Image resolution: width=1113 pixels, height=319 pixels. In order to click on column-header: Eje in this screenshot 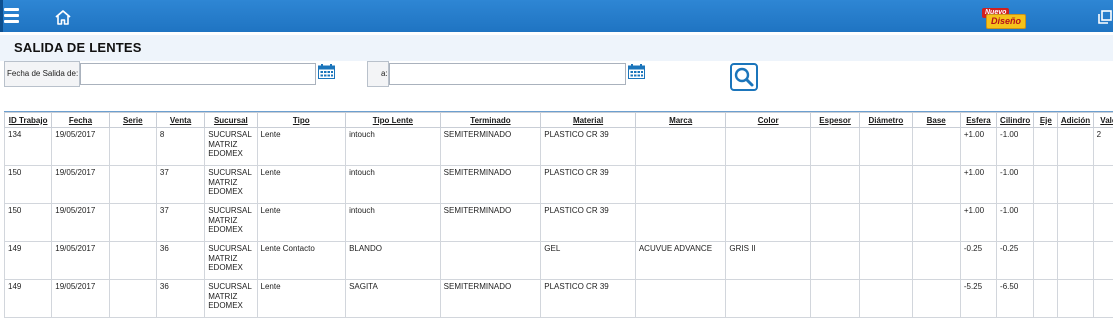, I will do `click(1046, 120)`.